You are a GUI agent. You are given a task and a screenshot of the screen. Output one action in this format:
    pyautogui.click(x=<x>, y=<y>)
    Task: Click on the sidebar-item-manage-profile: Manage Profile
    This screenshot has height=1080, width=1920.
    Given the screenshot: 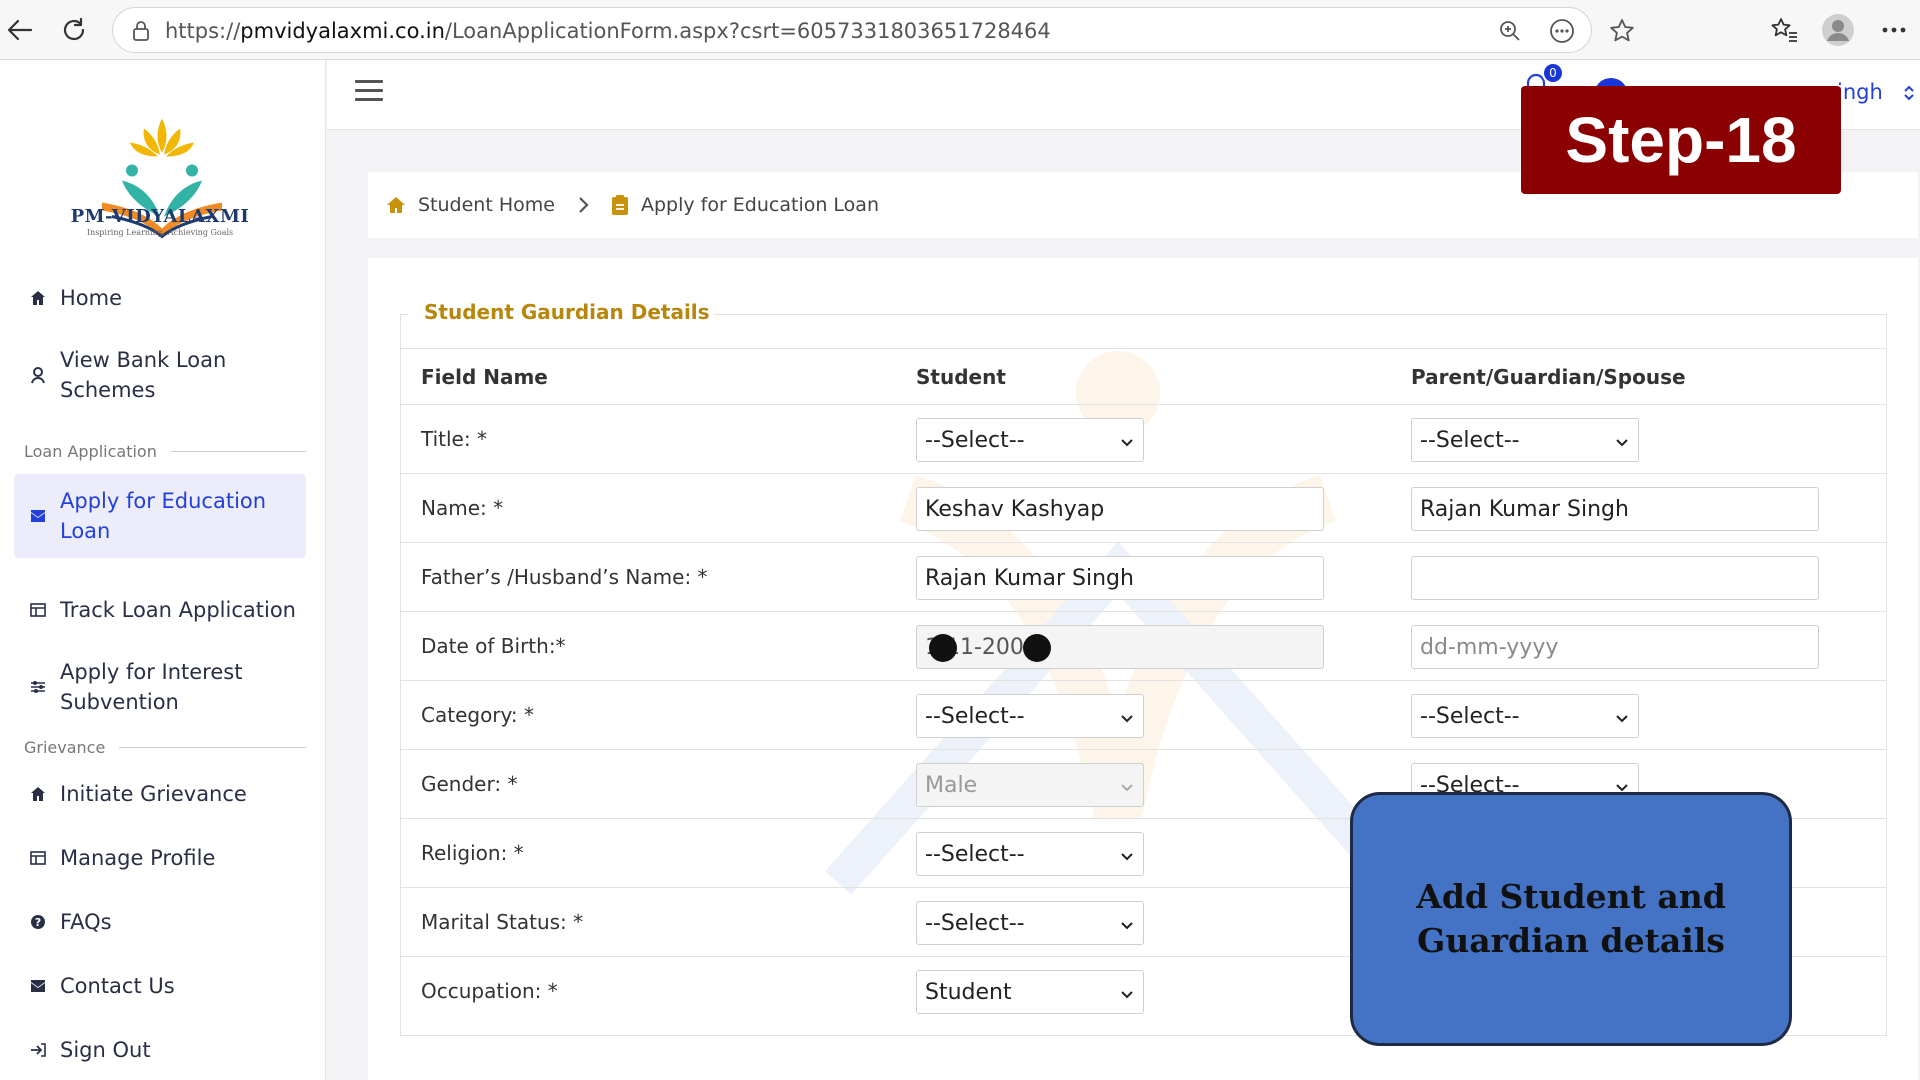 What is the action you would take?
    pyautogui.click(x=160, y=858)
    